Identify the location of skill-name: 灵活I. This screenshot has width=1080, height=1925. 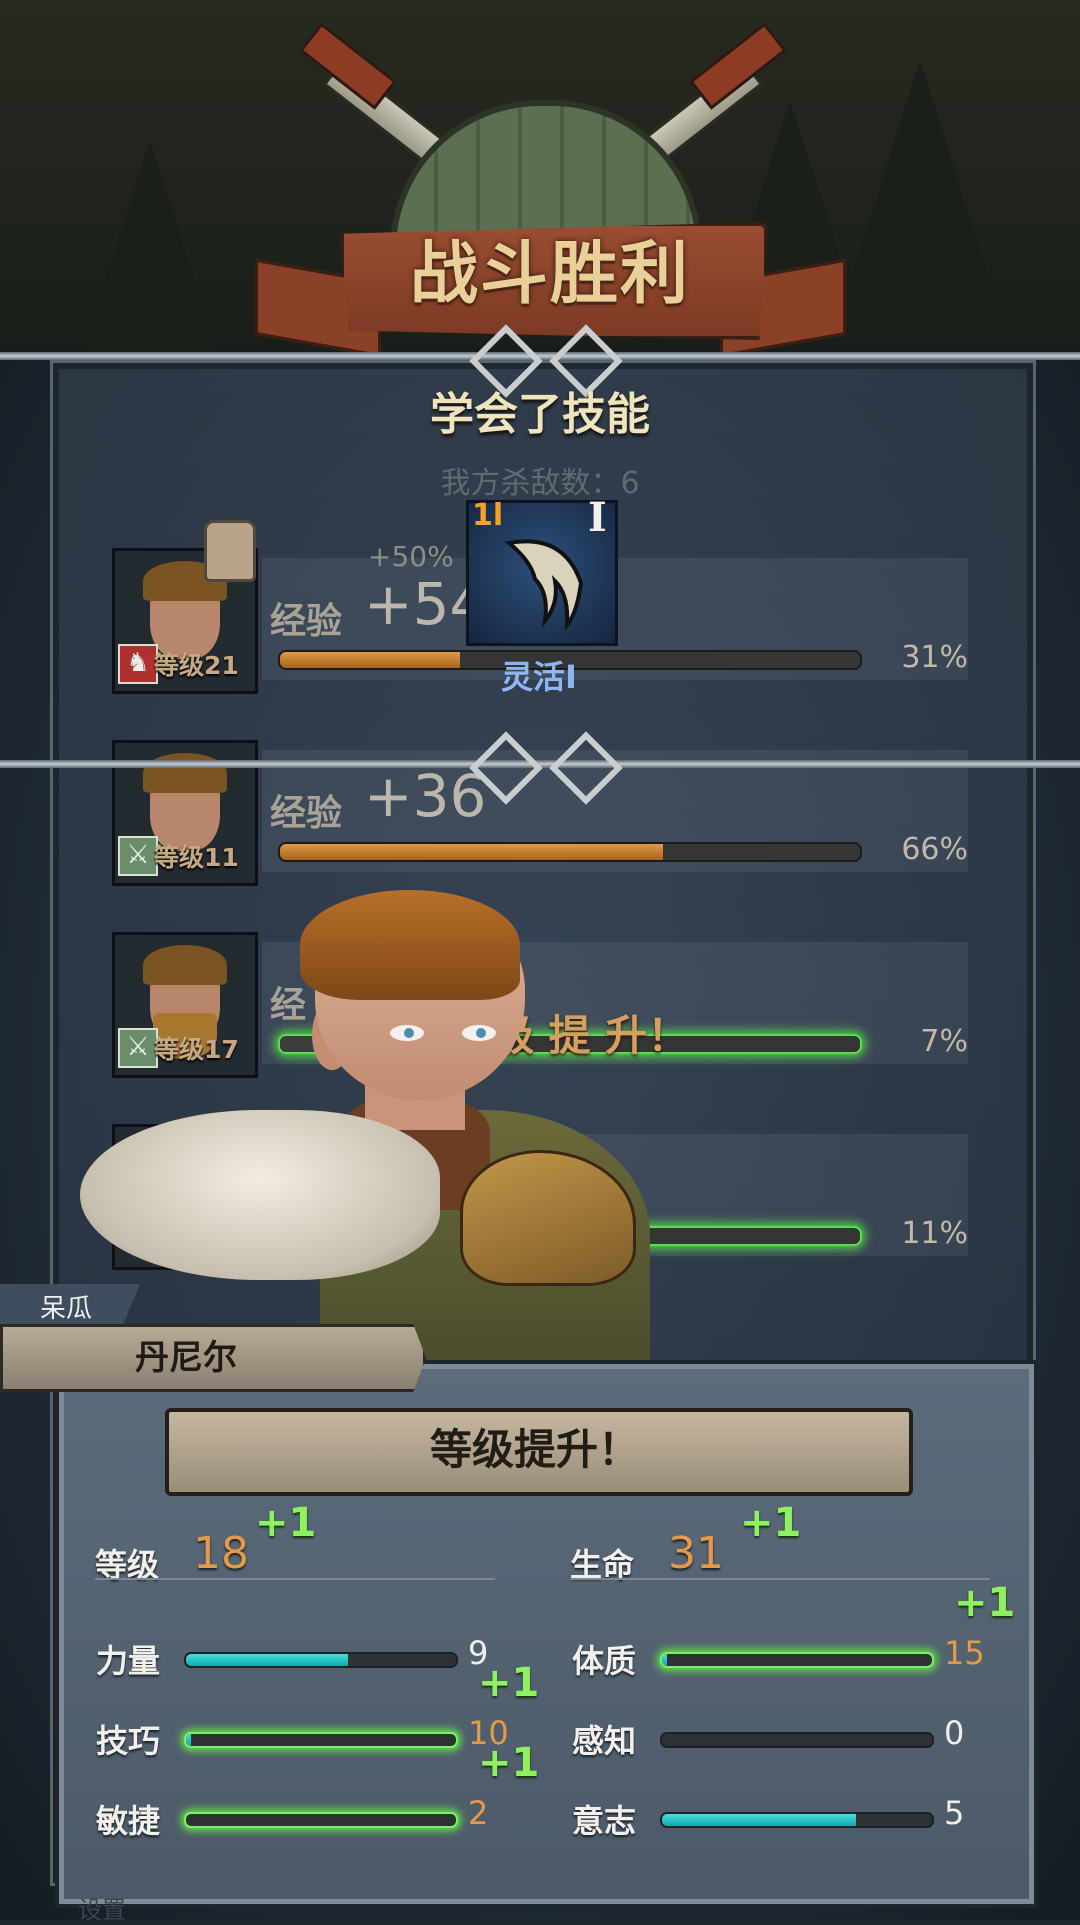
(539, 677).